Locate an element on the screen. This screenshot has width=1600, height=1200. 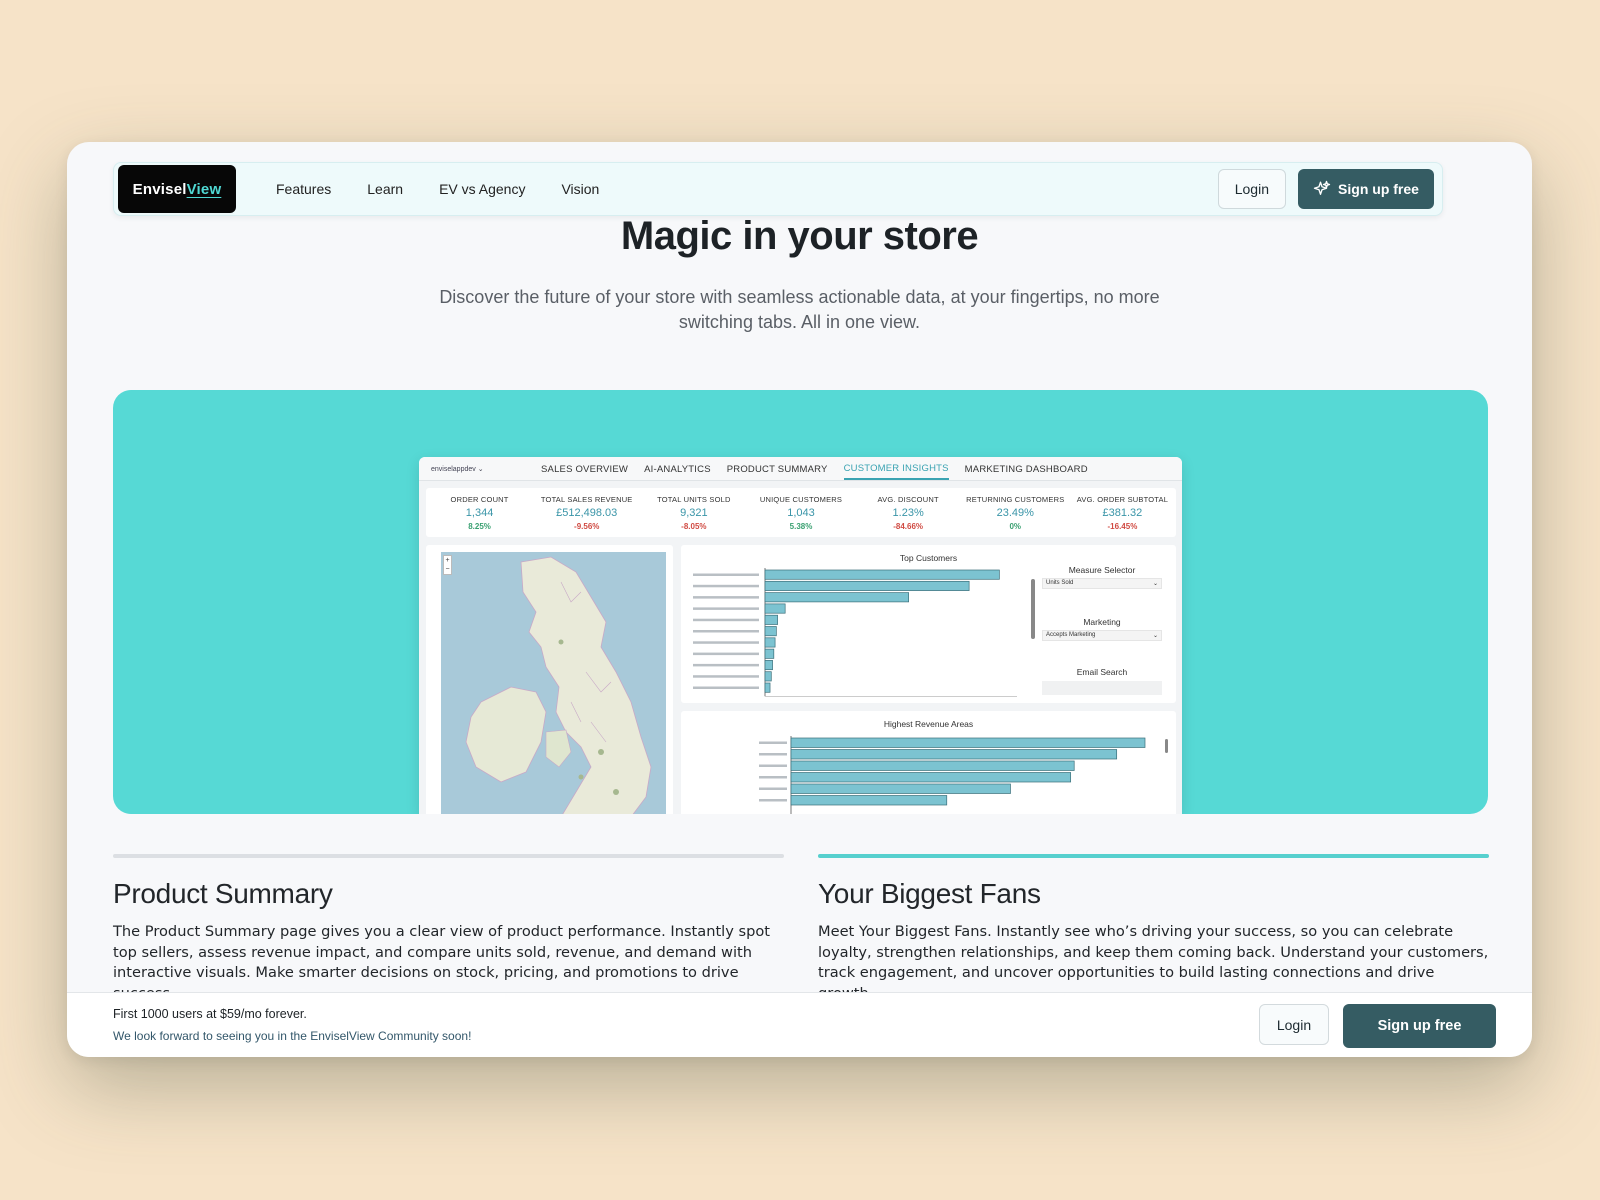
kpi-avg-order-subtotal: AVG. ORDER SUBTOTAL £381.32 -16.45% is located at coordinates (1122, 512).